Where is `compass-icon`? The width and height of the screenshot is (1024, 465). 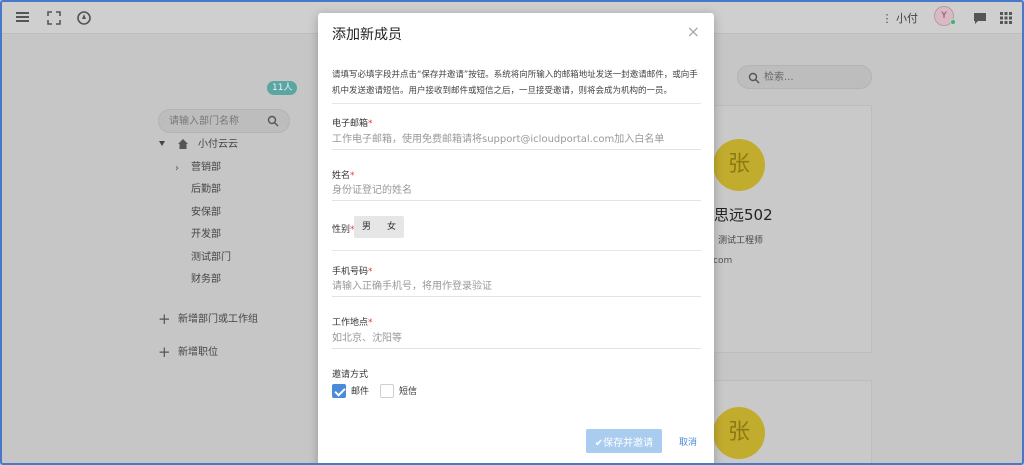
compass-icon is located at coordinates (84, 18).